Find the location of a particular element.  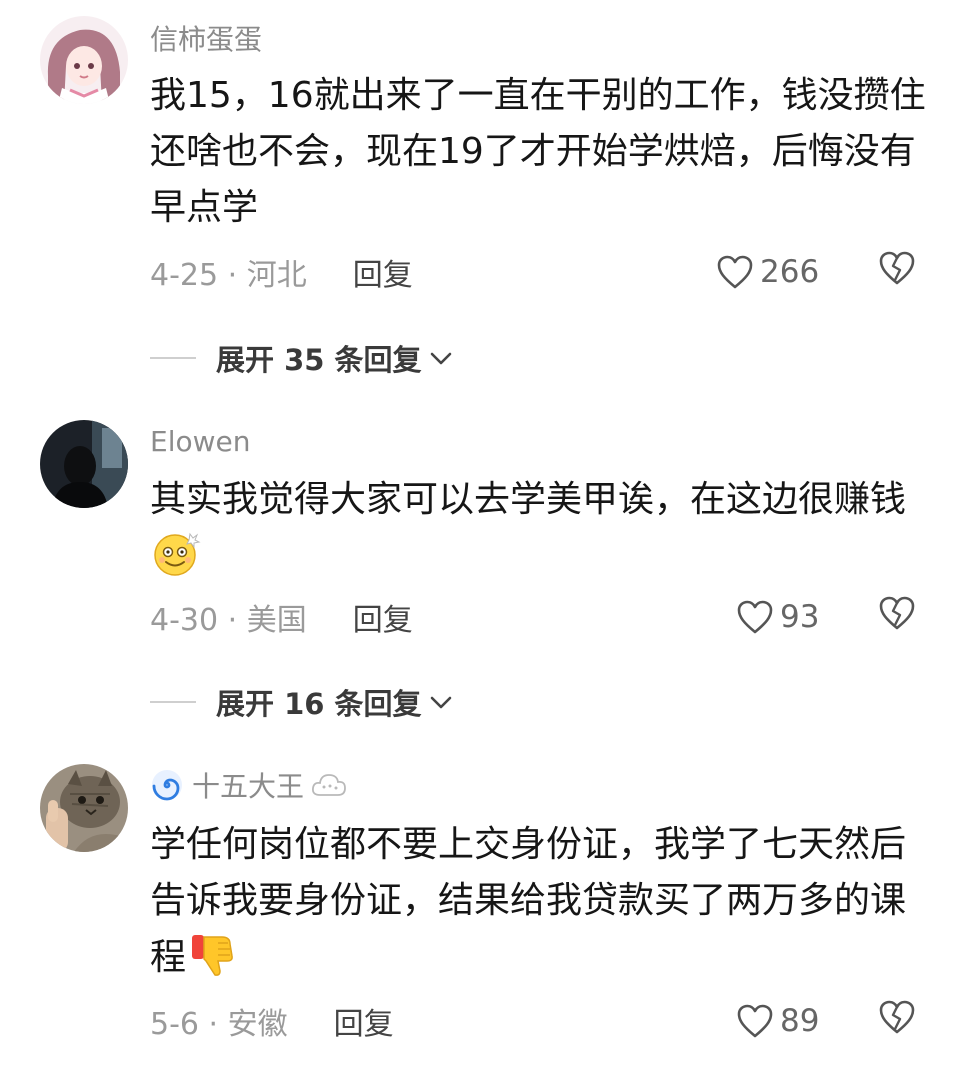

expand-replies-label: 展开 16 条回复 is located at coordinates (319, 702).